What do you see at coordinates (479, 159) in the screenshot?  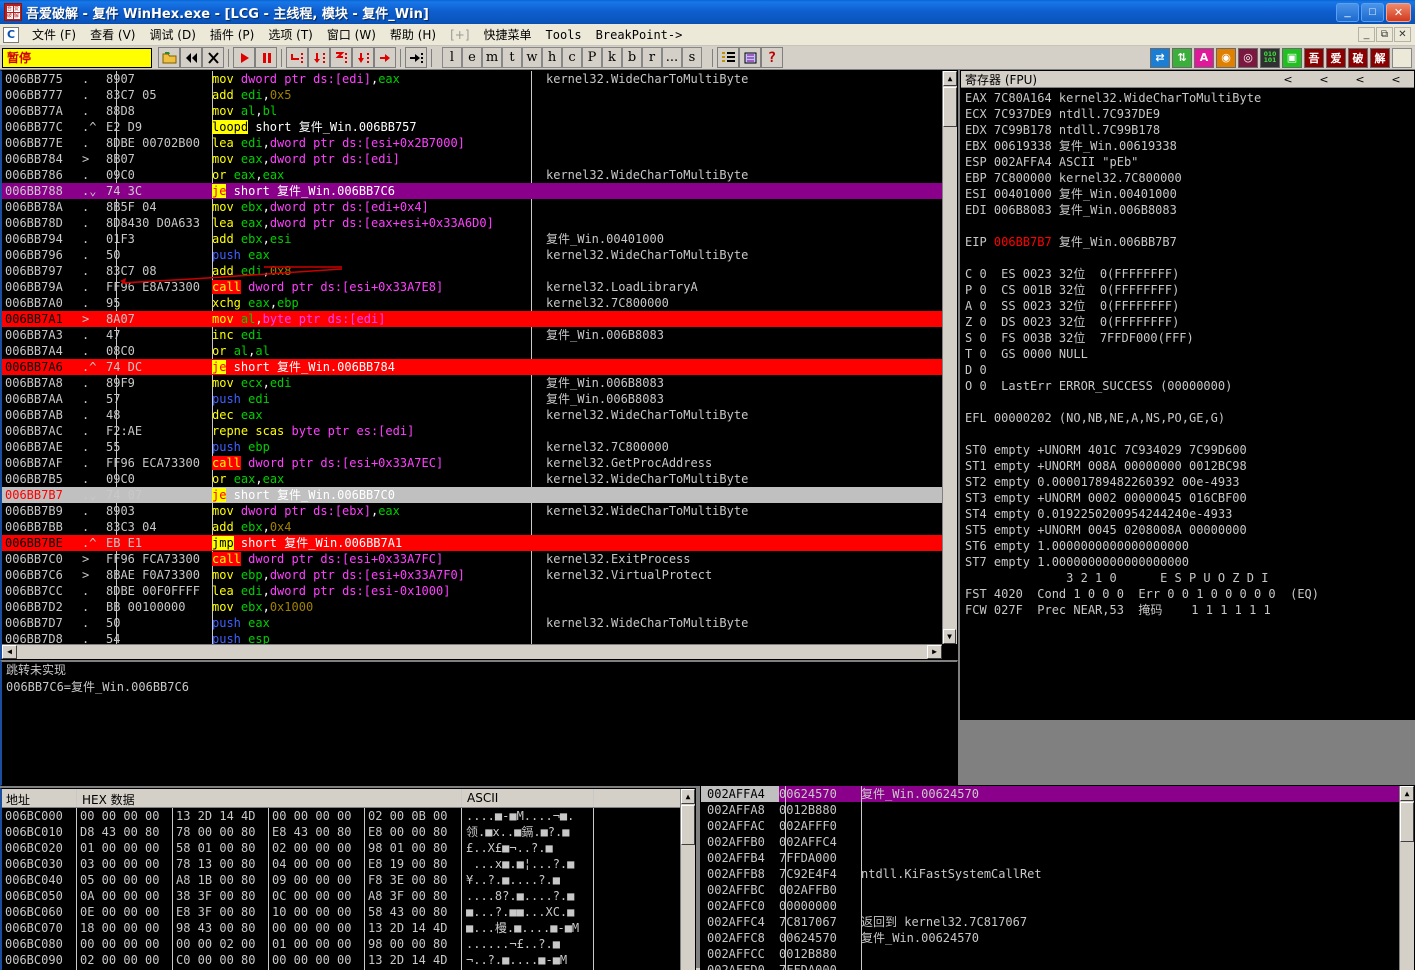 I see `disasm-row: 006BB784 >8B07 mov eax,dword ptr ds:[edi]` at bounding box center [479, 159].